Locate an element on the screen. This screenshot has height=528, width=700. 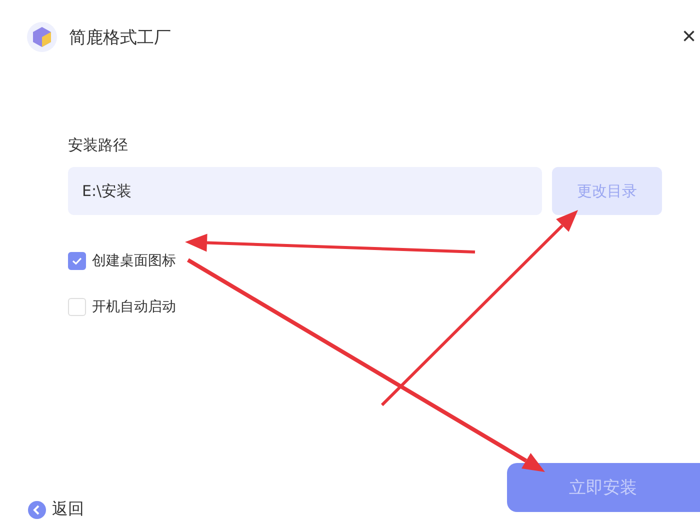
window-title: 简鹿格式工厂 is located at coordinates (120, 37).